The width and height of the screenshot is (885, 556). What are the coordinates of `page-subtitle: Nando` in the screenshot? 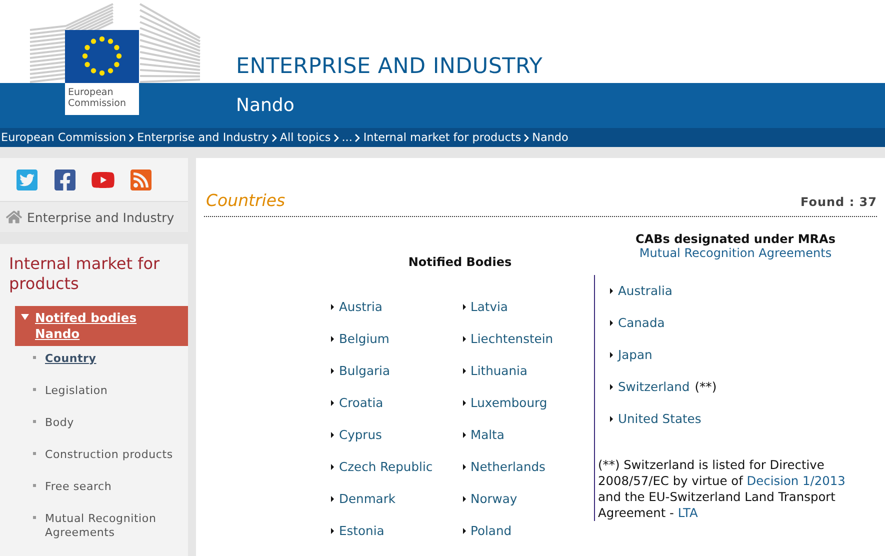 It's located at (265, 105).